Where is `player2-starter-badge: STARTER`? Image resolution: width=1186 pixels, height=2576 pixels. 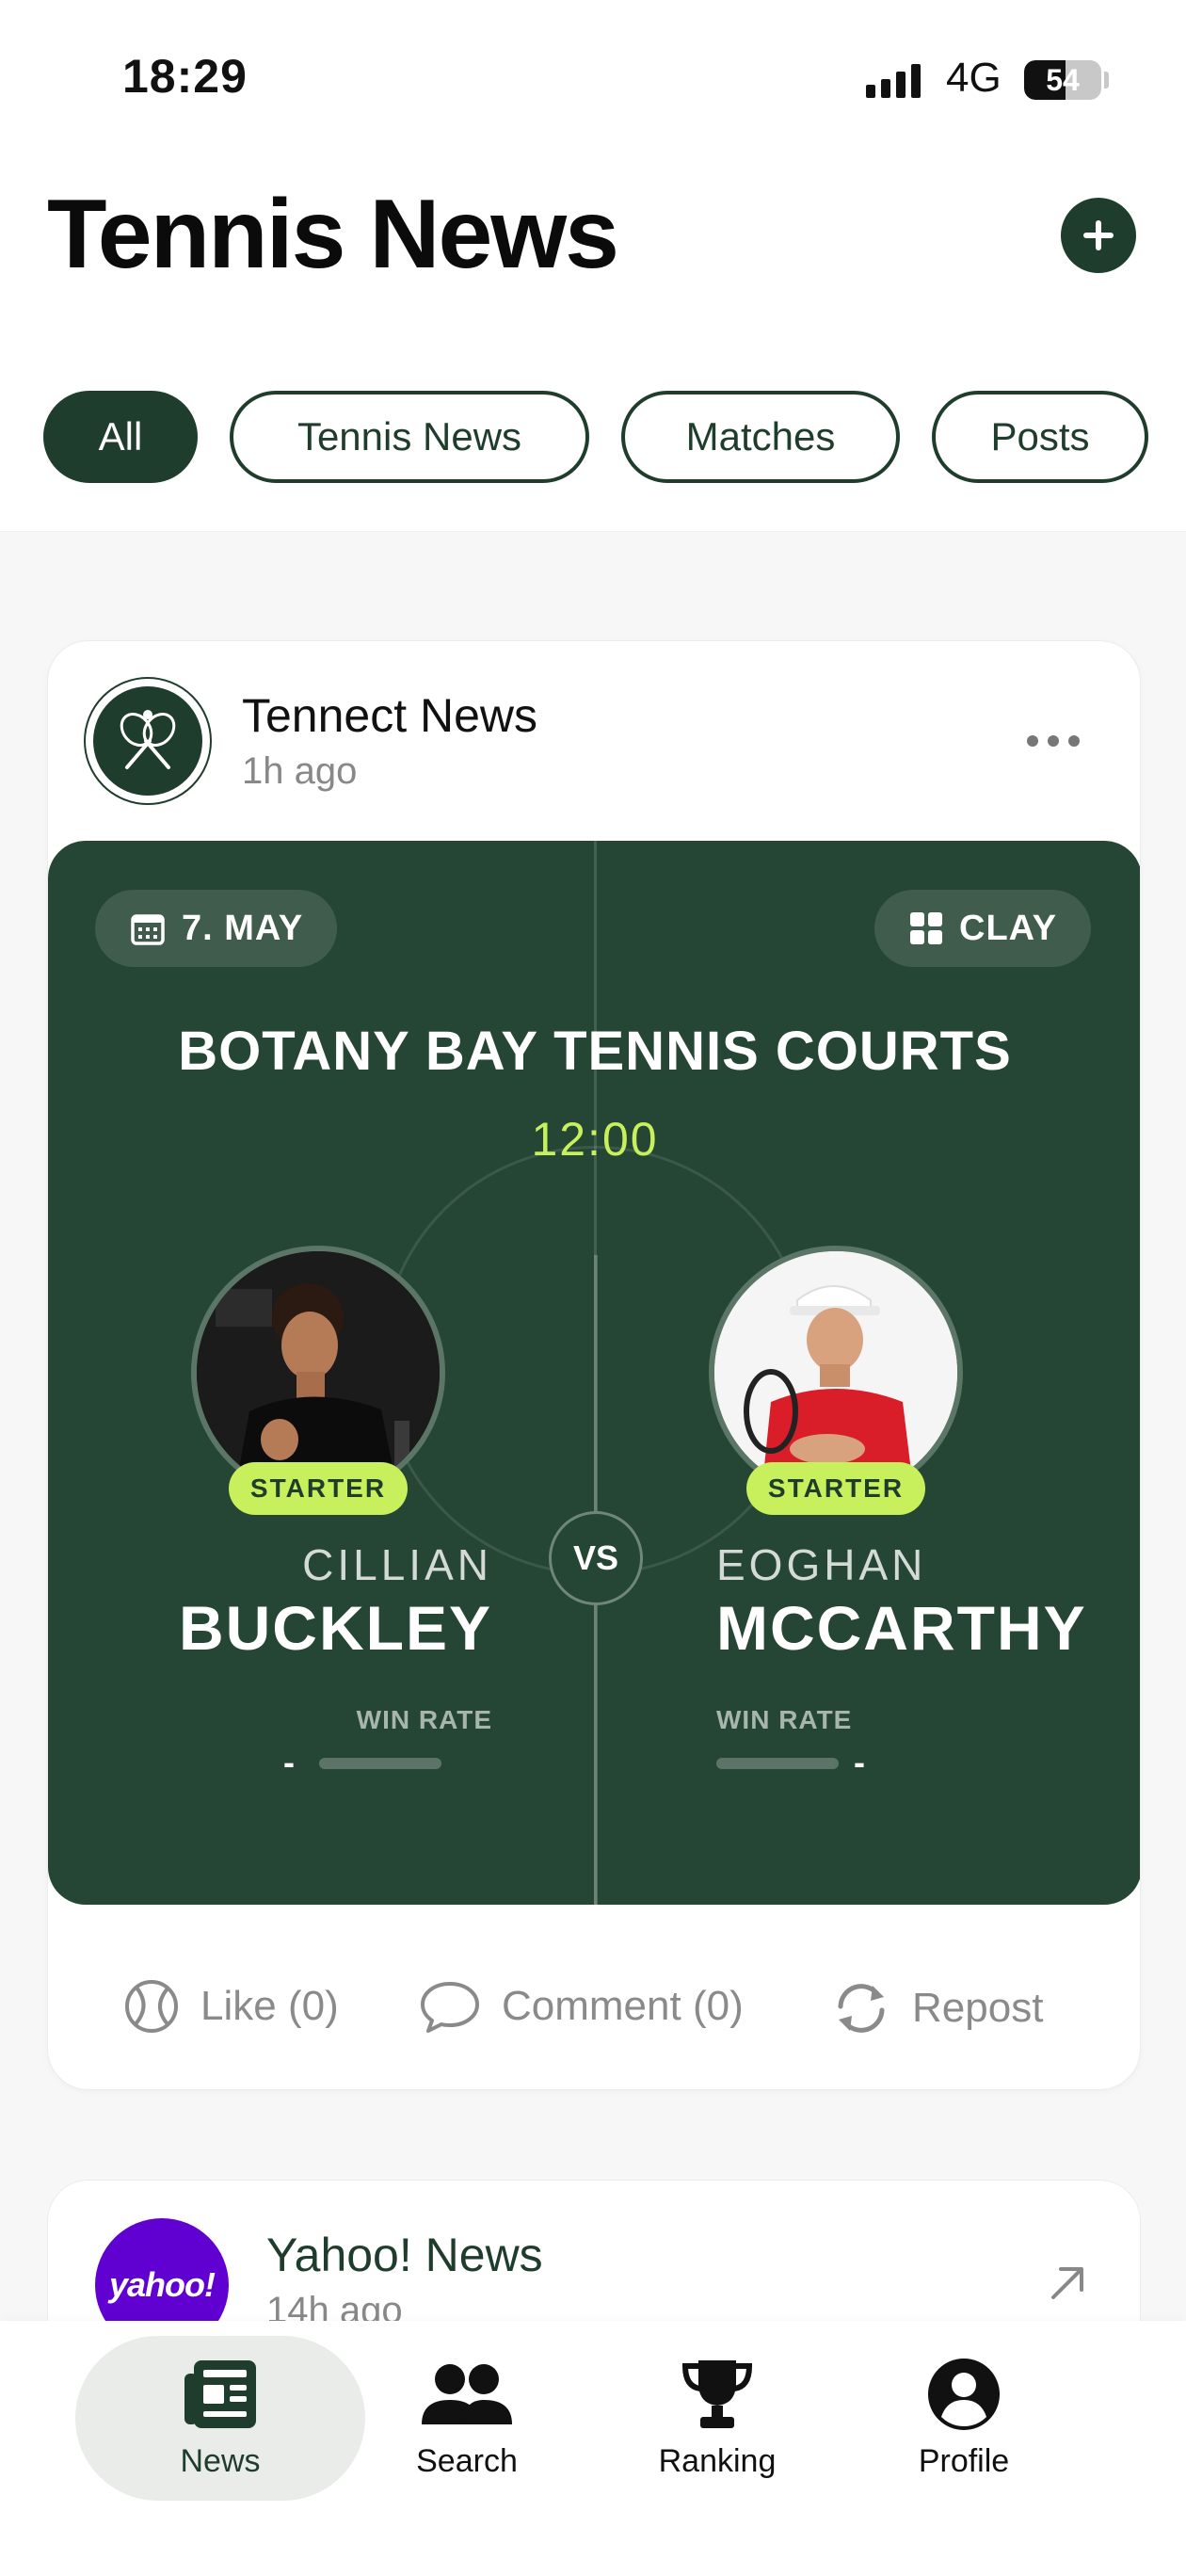 player2-starter-badge: STARTER is located at coordinates (835, 1488).